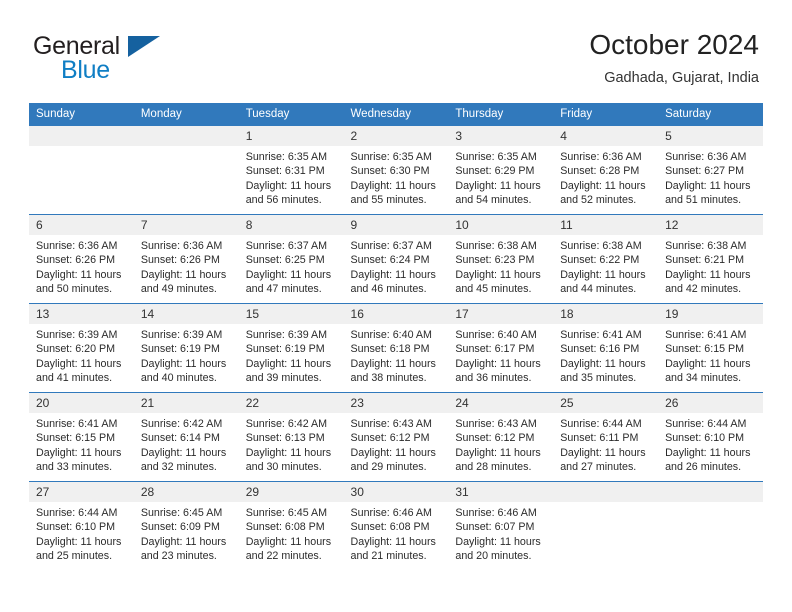 This screenshot has width=792, height=612. Describe the element at coordinates (710, 492) in the screenshot. I see `day-number` at that location.